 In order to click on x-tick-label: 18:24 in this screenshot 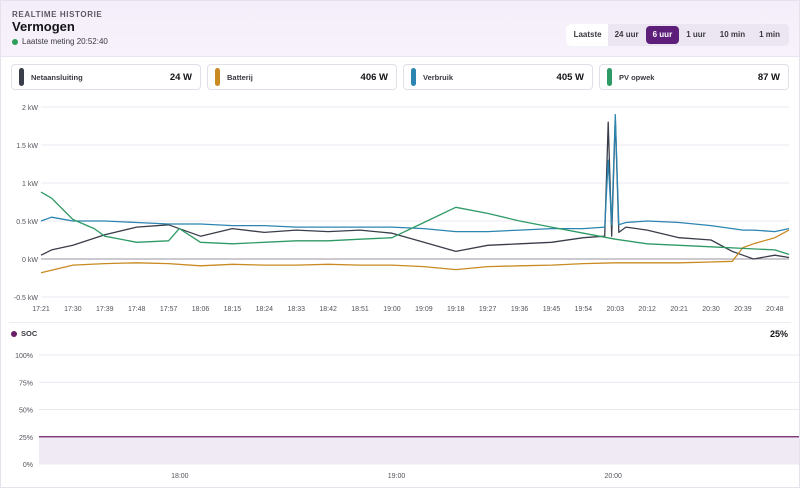, I will do `click(265, 309)`.